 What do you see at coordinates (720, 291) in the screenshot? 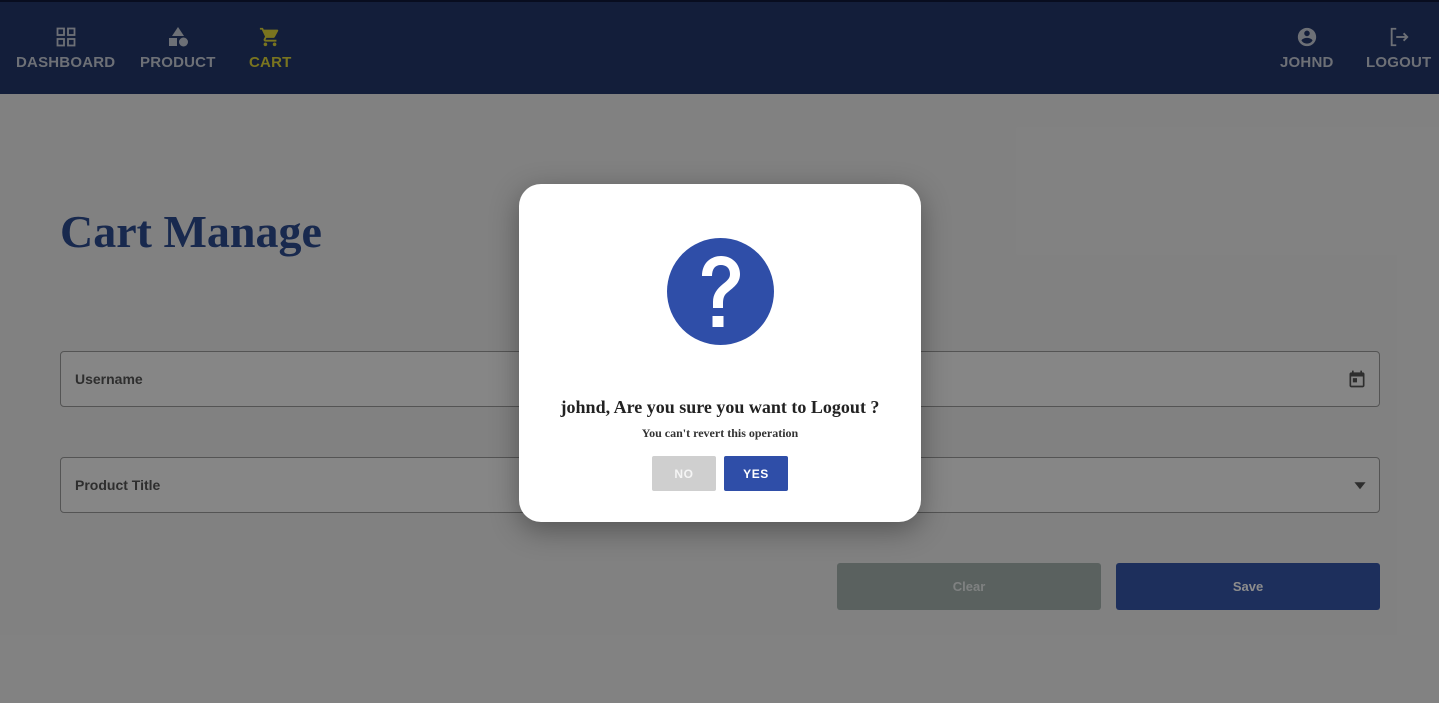
I see `question-icon` at bounding box center [720, 291].